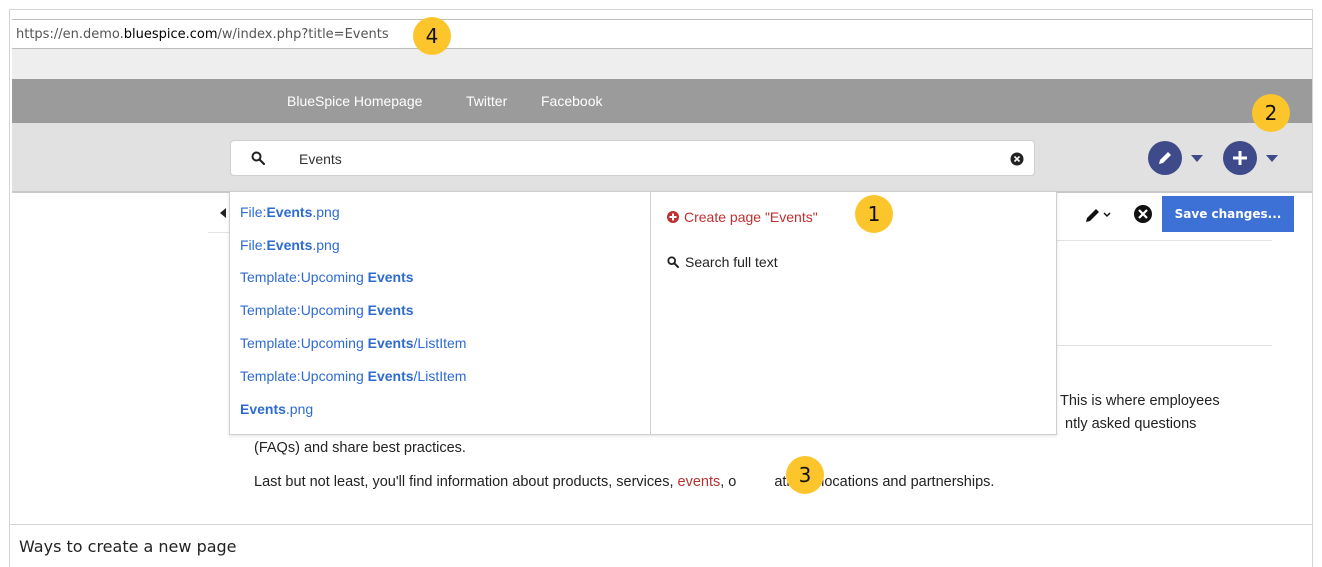  What do you see at coordinates (661, 546) in the screenshot?
I see `figure-caption: Ways to create a new page` at bounding box center [661, 546].